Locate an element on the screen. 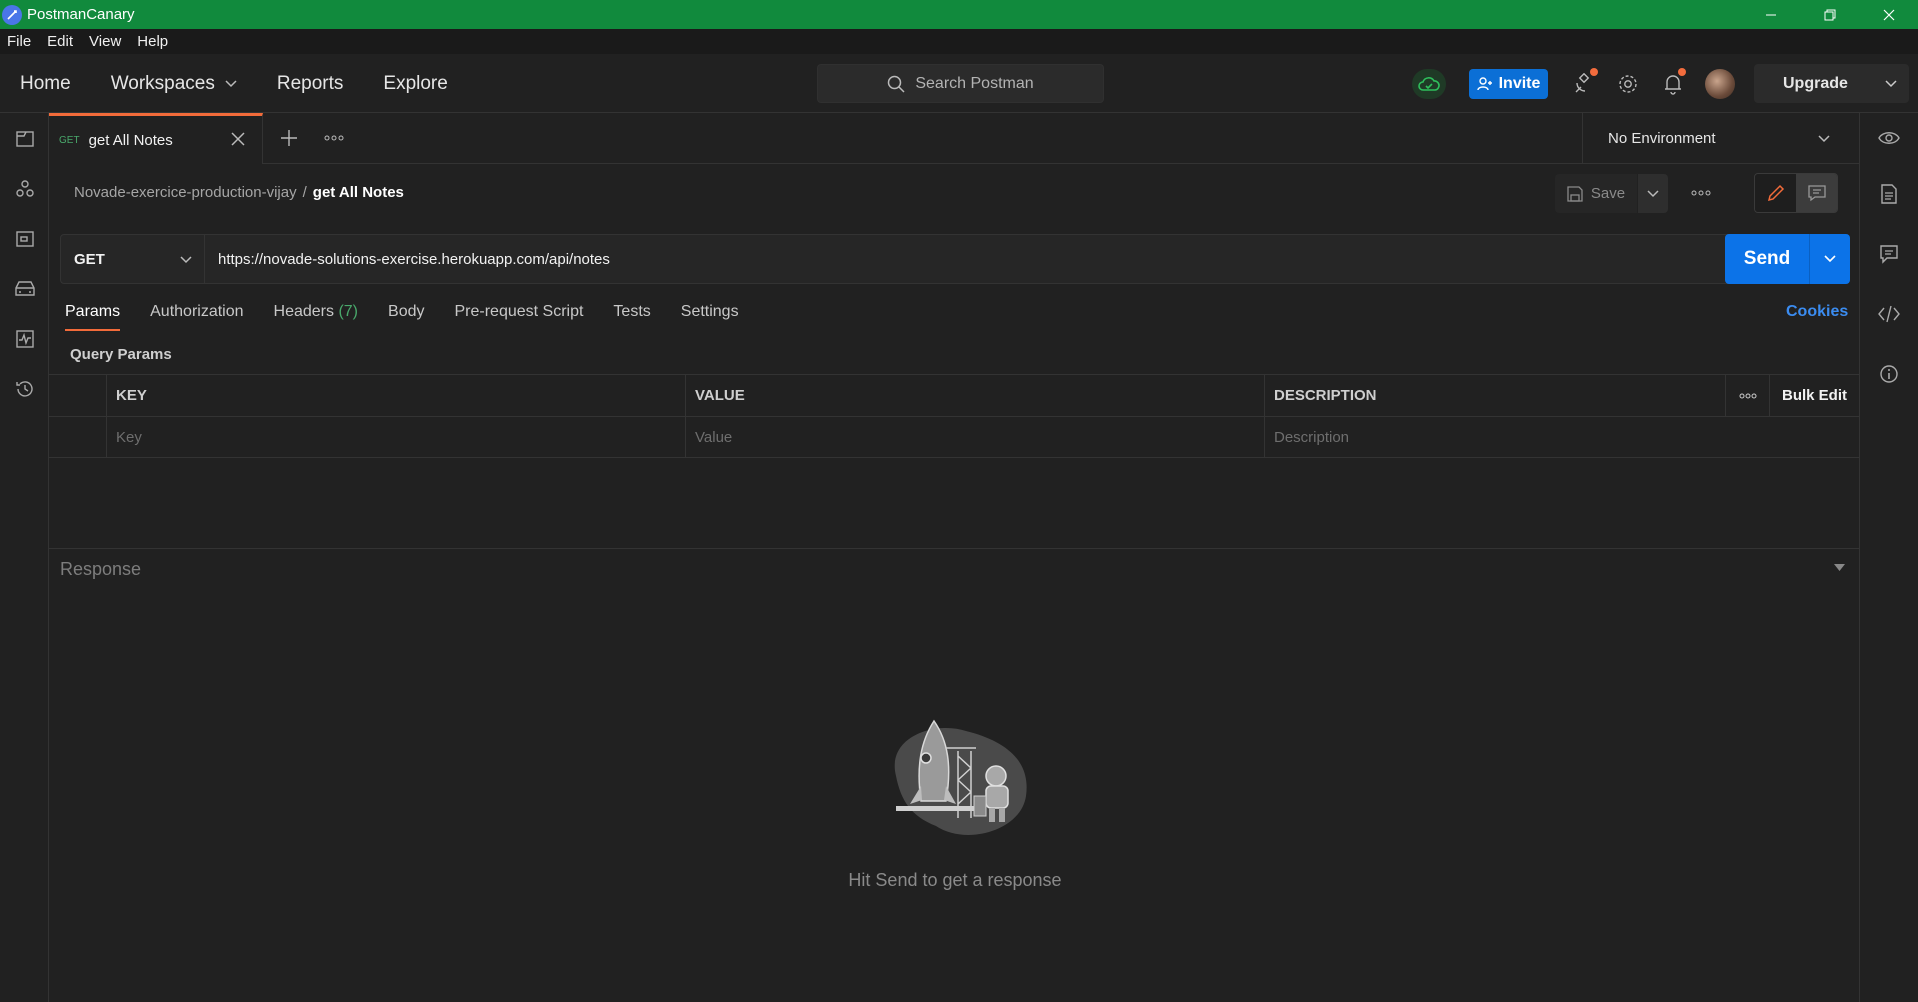 The image size is (1918, 1002). tab-headers: Headers (7) is located at coordinates (316, 318).